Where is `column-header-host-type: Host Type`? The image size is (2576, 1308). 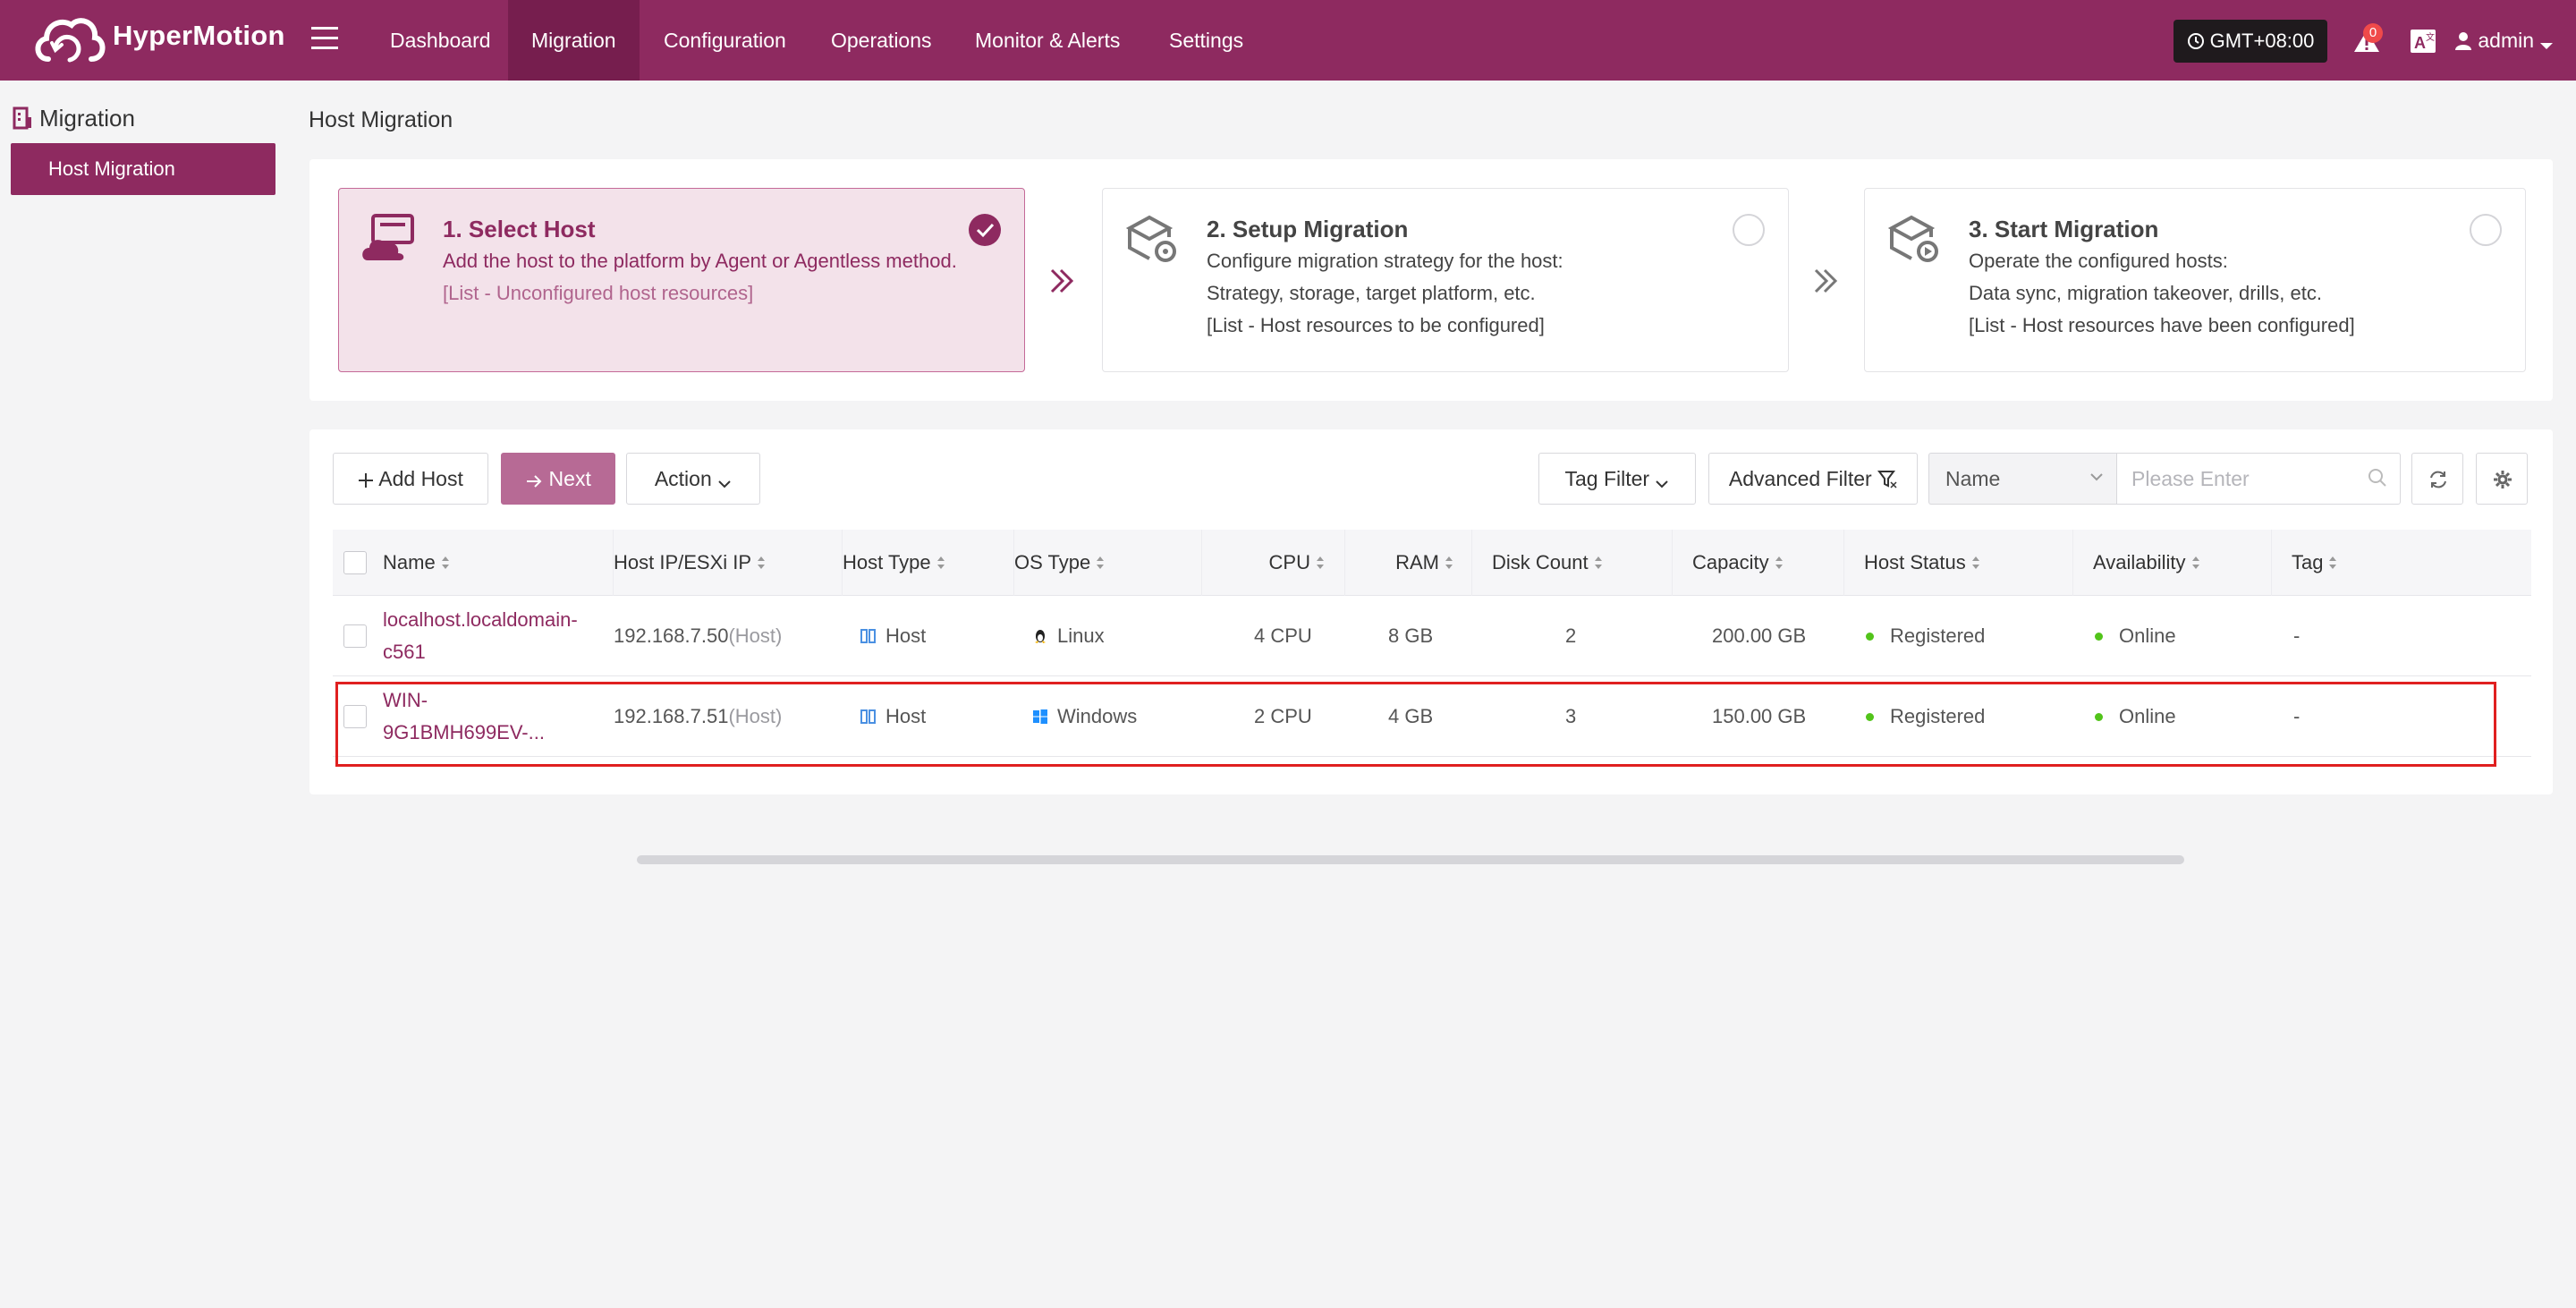 column-header-host-type: Host Type is located at coordinates (928, 563).